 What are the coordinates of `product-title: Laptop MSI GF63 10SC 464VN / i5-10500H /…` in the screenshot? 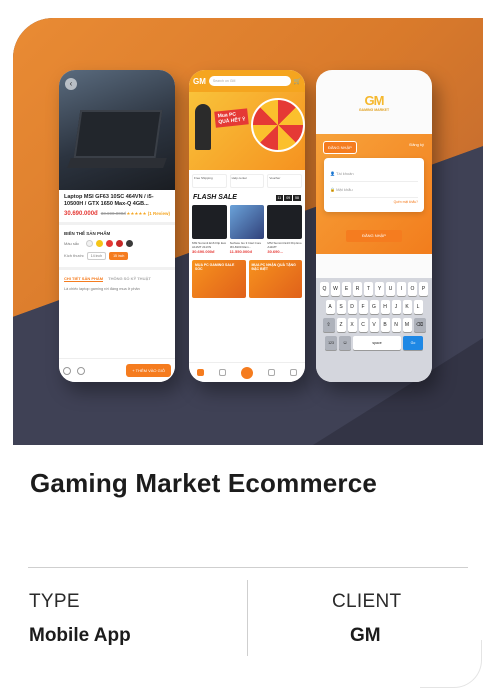 It's located at (109, 201).